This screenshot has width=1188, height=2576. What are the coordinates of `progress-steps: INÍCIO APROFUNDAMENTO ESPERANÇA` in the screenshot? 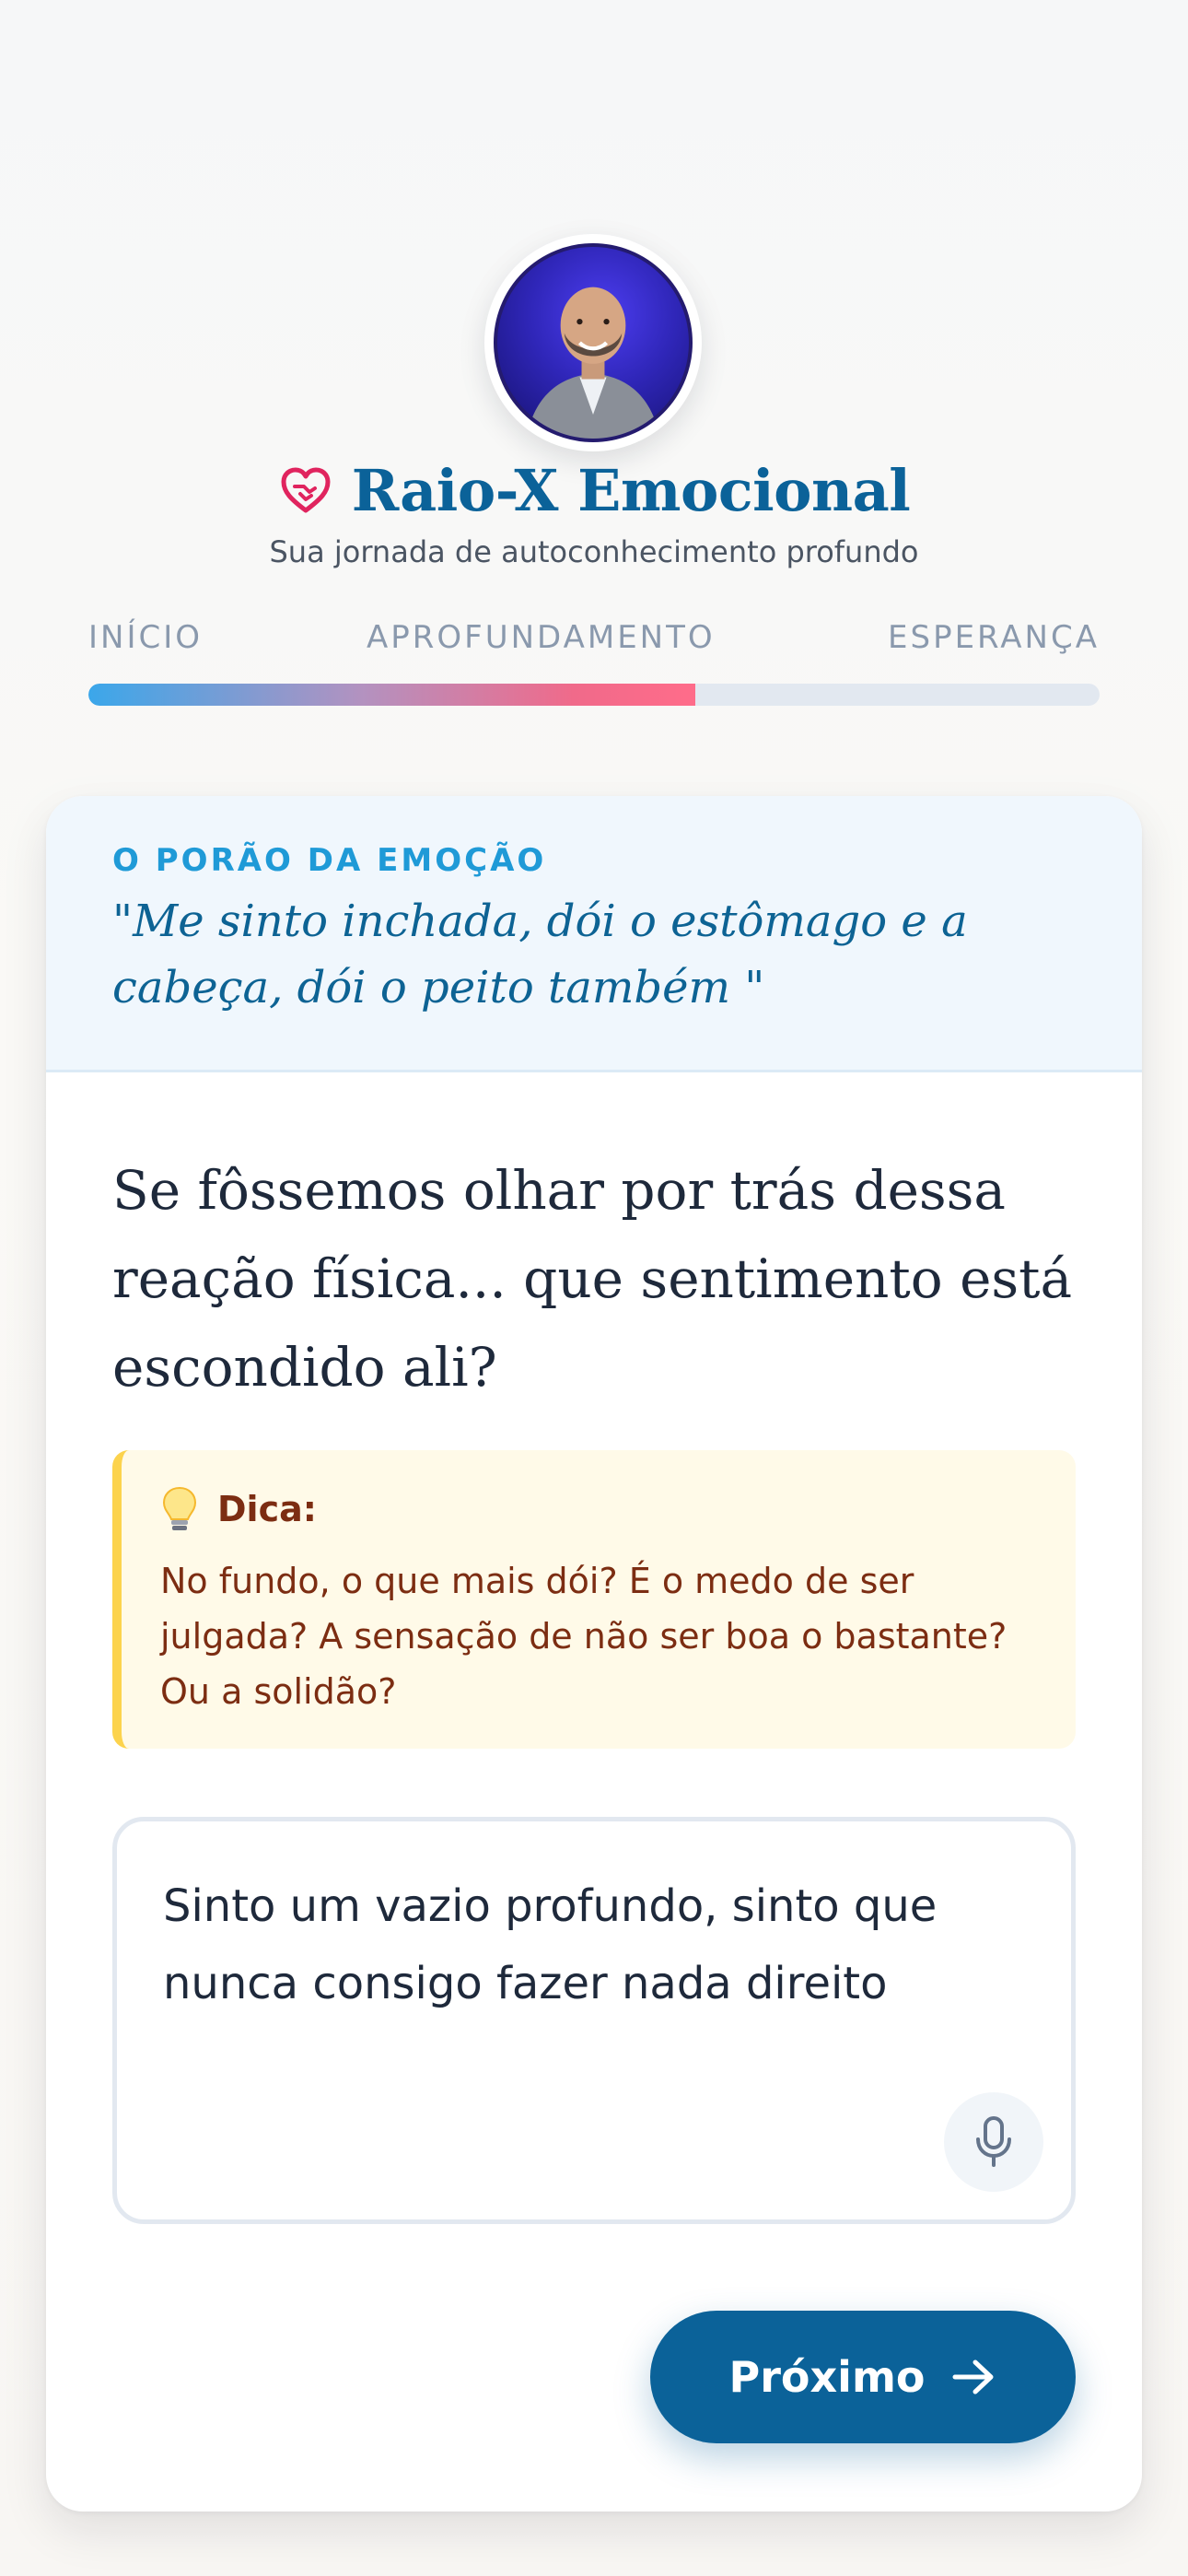 It's located at (594, 639).